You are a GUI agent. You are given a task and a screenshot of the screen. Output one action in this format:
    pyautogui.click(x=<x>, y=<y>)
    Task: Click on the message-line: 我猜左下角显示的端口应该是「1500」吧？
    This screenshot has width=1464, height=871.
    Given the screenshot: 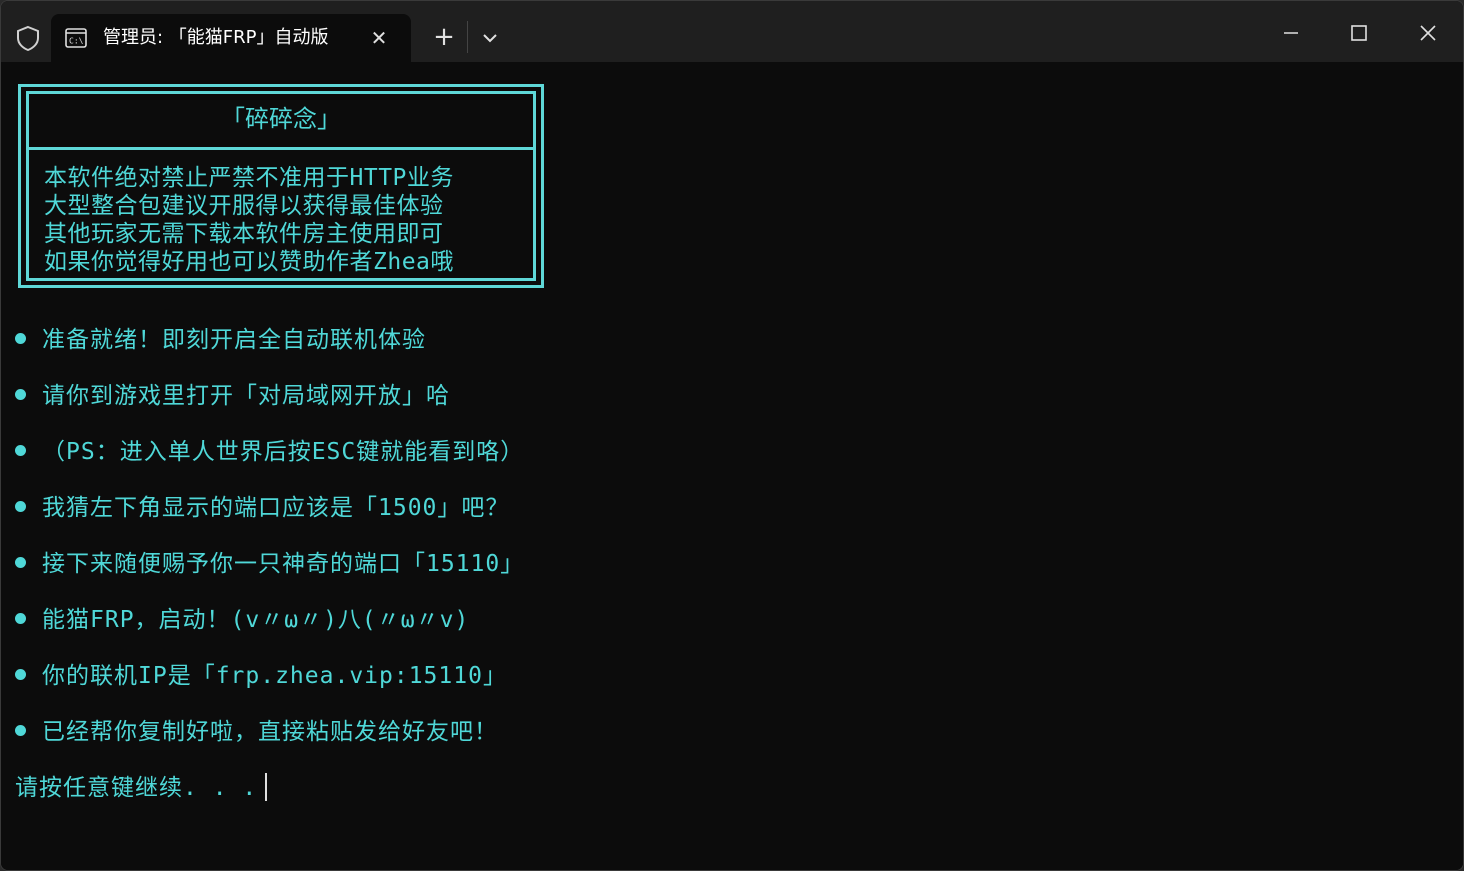 What is the action you would take?
    pyautogui.click(x=262, y=508)
    